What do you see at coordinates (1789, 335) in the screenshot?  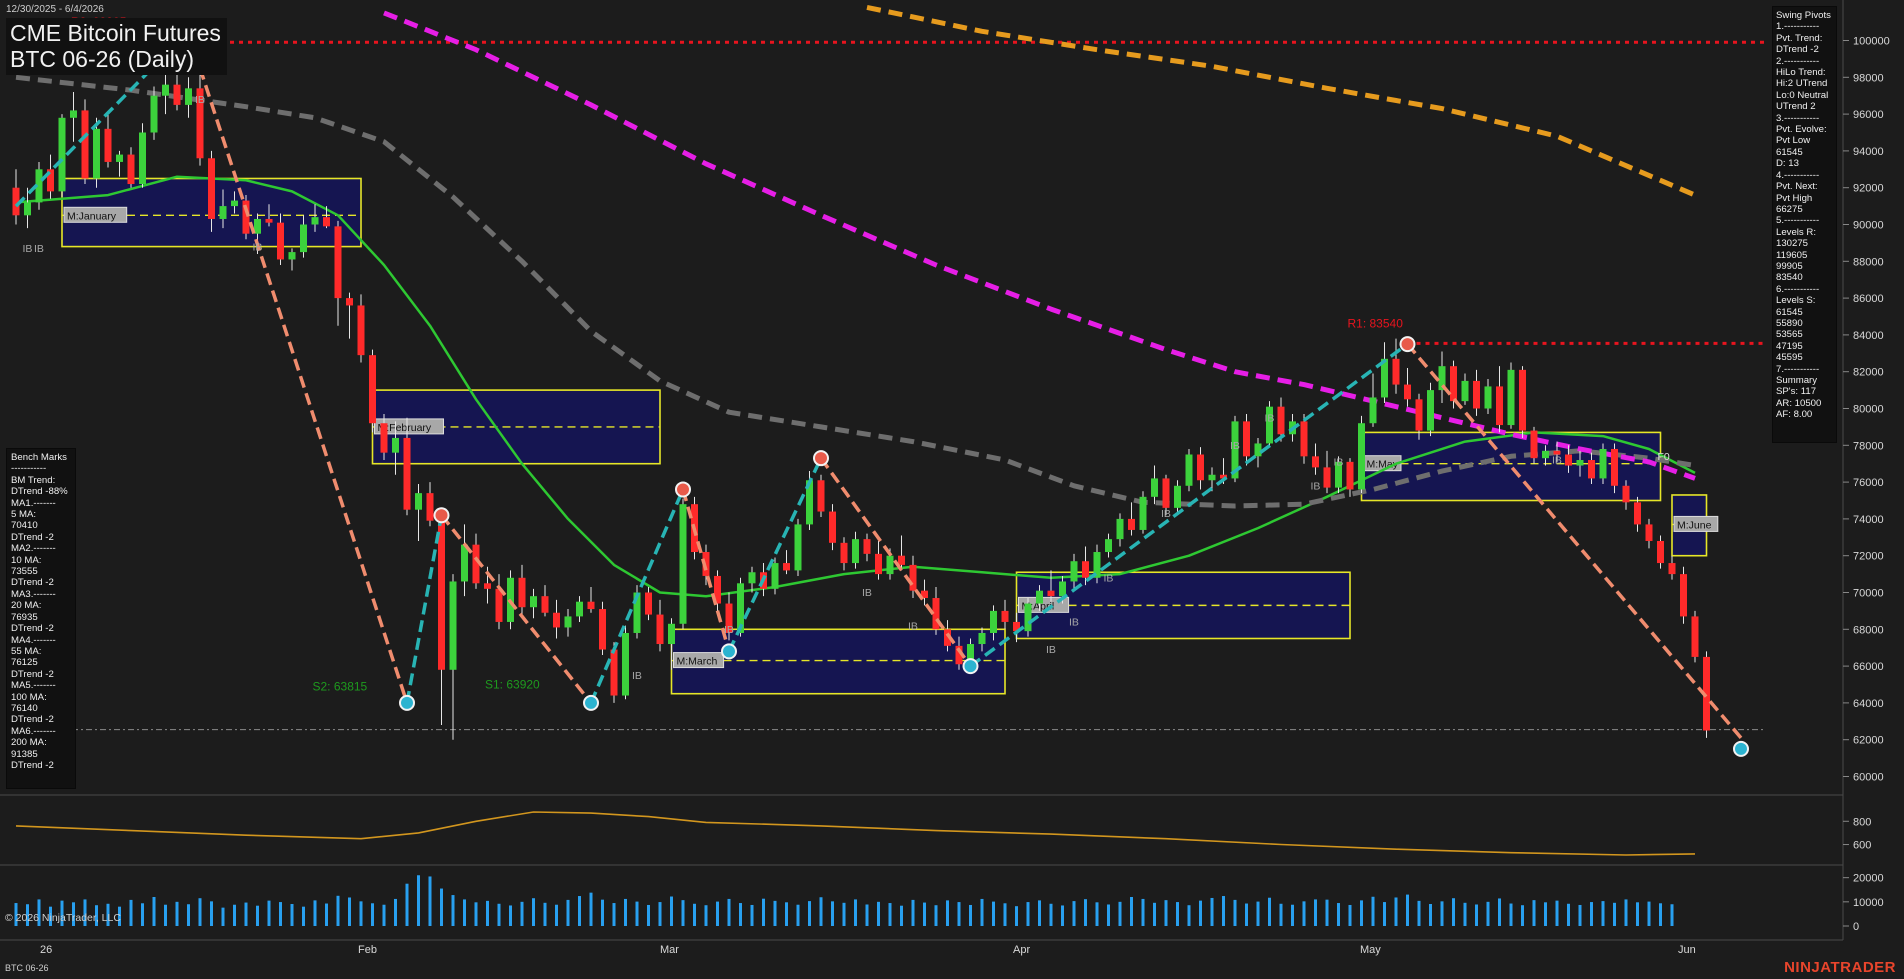 I see `swing-pivots-line: 53565` at bounding box center [1789, 335].